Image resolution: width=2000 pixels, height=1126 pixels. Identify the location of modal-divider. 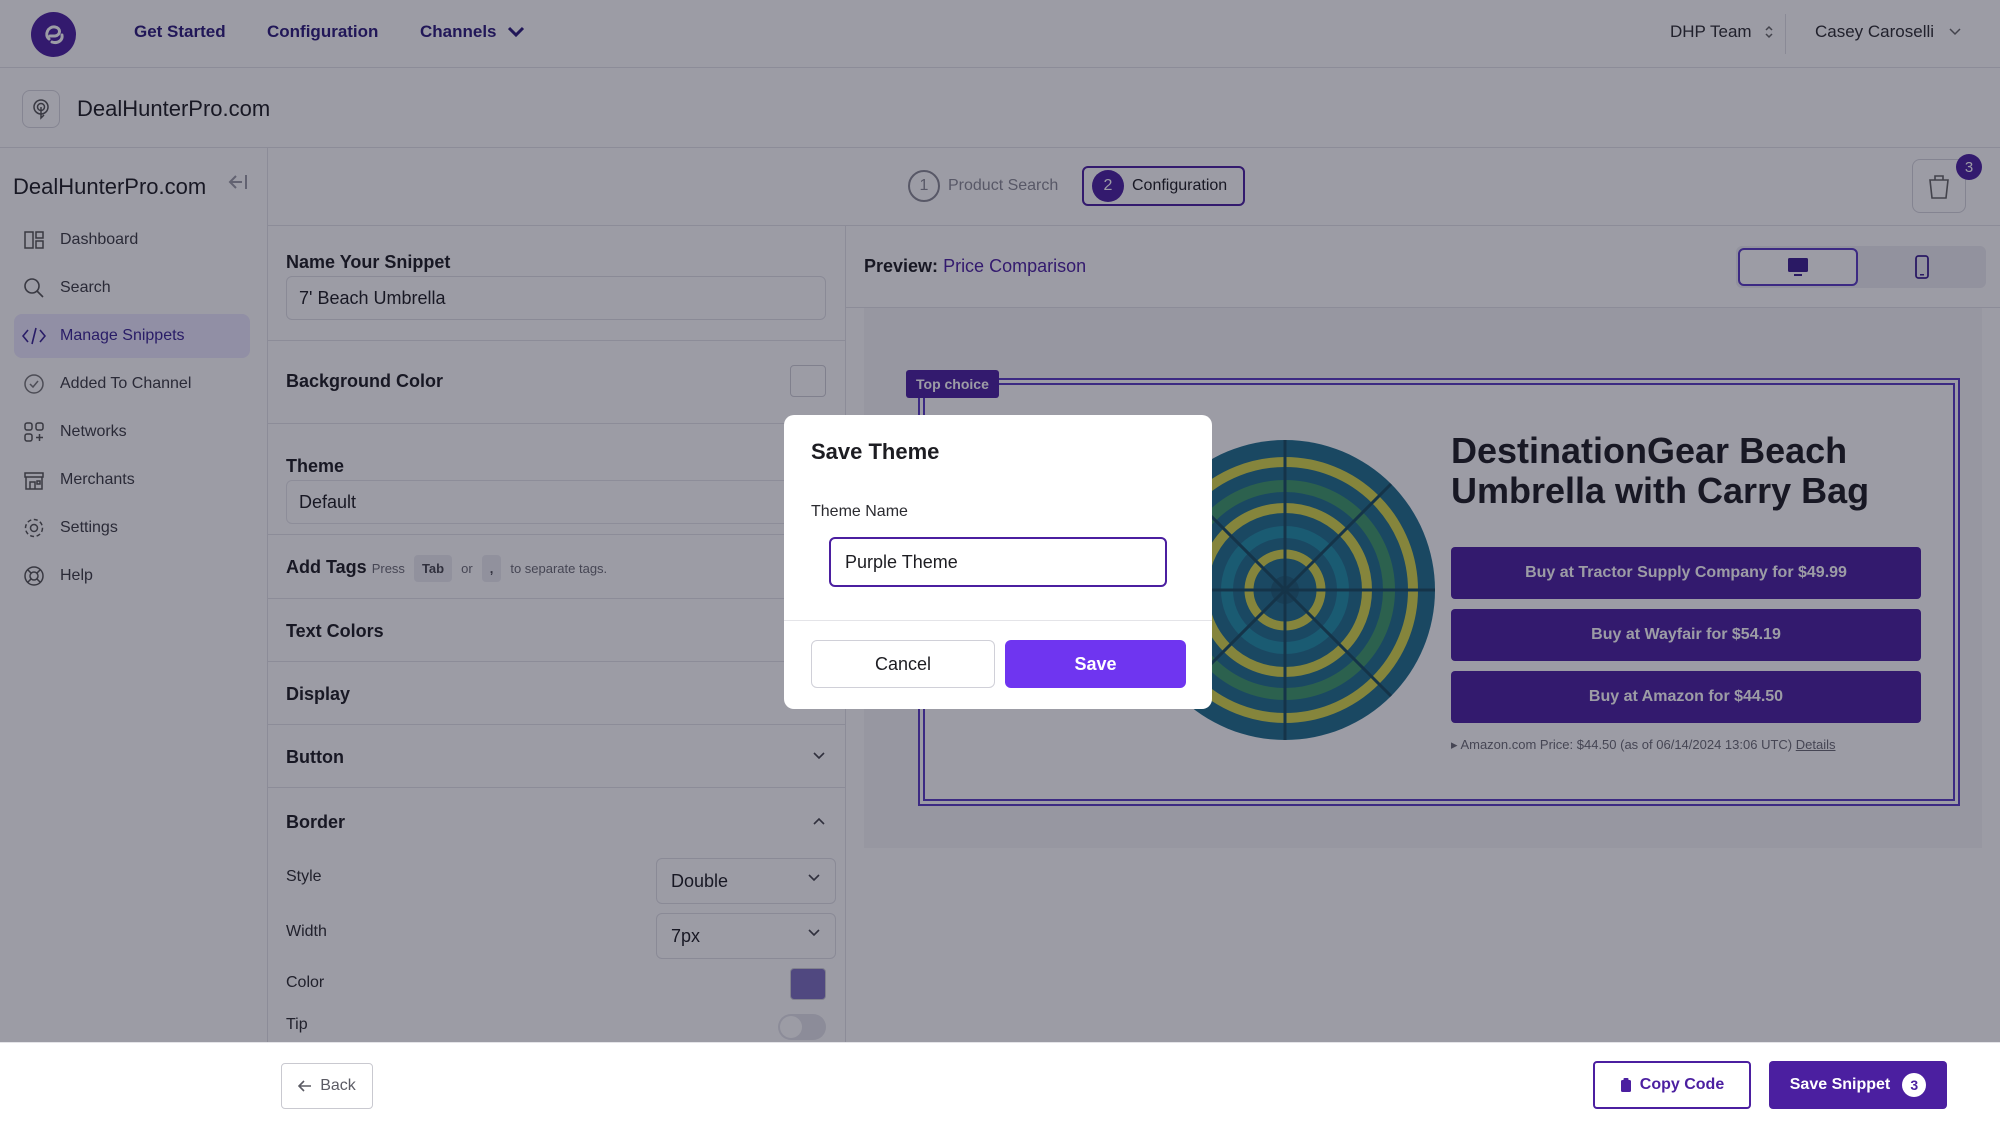
(998, 620).